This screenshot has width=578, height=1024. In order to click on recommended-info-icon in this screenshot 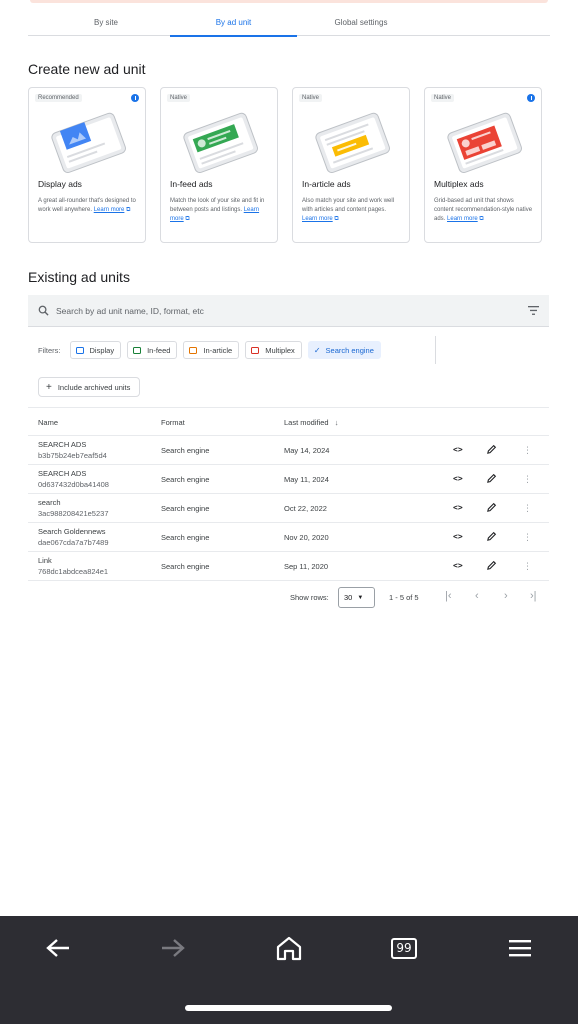, I will do `click(135, 98)`.